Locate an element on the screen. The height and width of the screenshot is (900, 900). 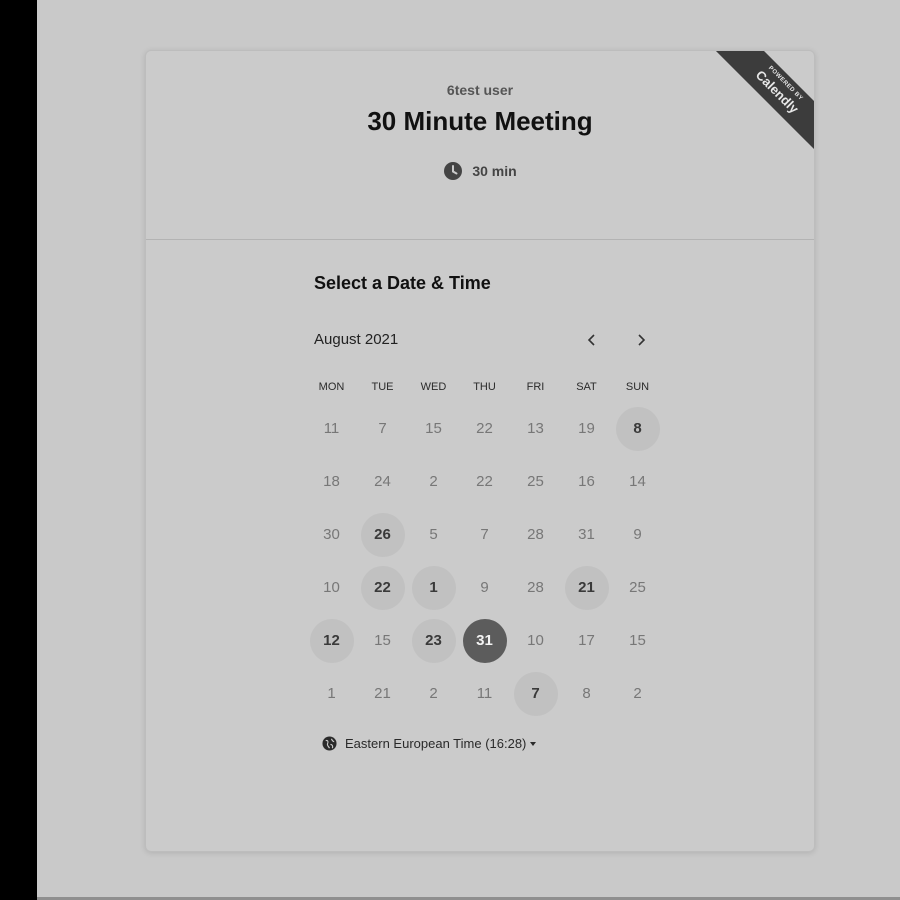
calendar-cell: 15 is located at coordinates (433, 428).